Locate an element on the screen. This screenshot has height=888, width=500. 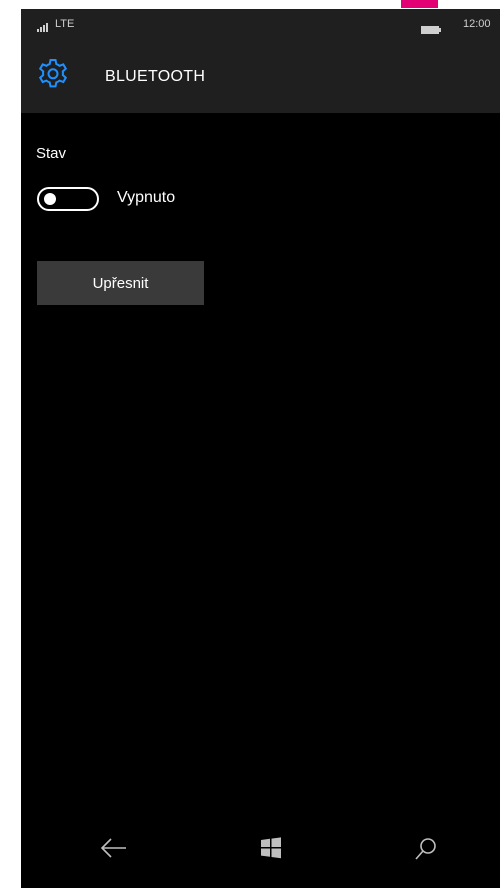
page-header: BLUETOOTH is located at coordinates (260, 78).